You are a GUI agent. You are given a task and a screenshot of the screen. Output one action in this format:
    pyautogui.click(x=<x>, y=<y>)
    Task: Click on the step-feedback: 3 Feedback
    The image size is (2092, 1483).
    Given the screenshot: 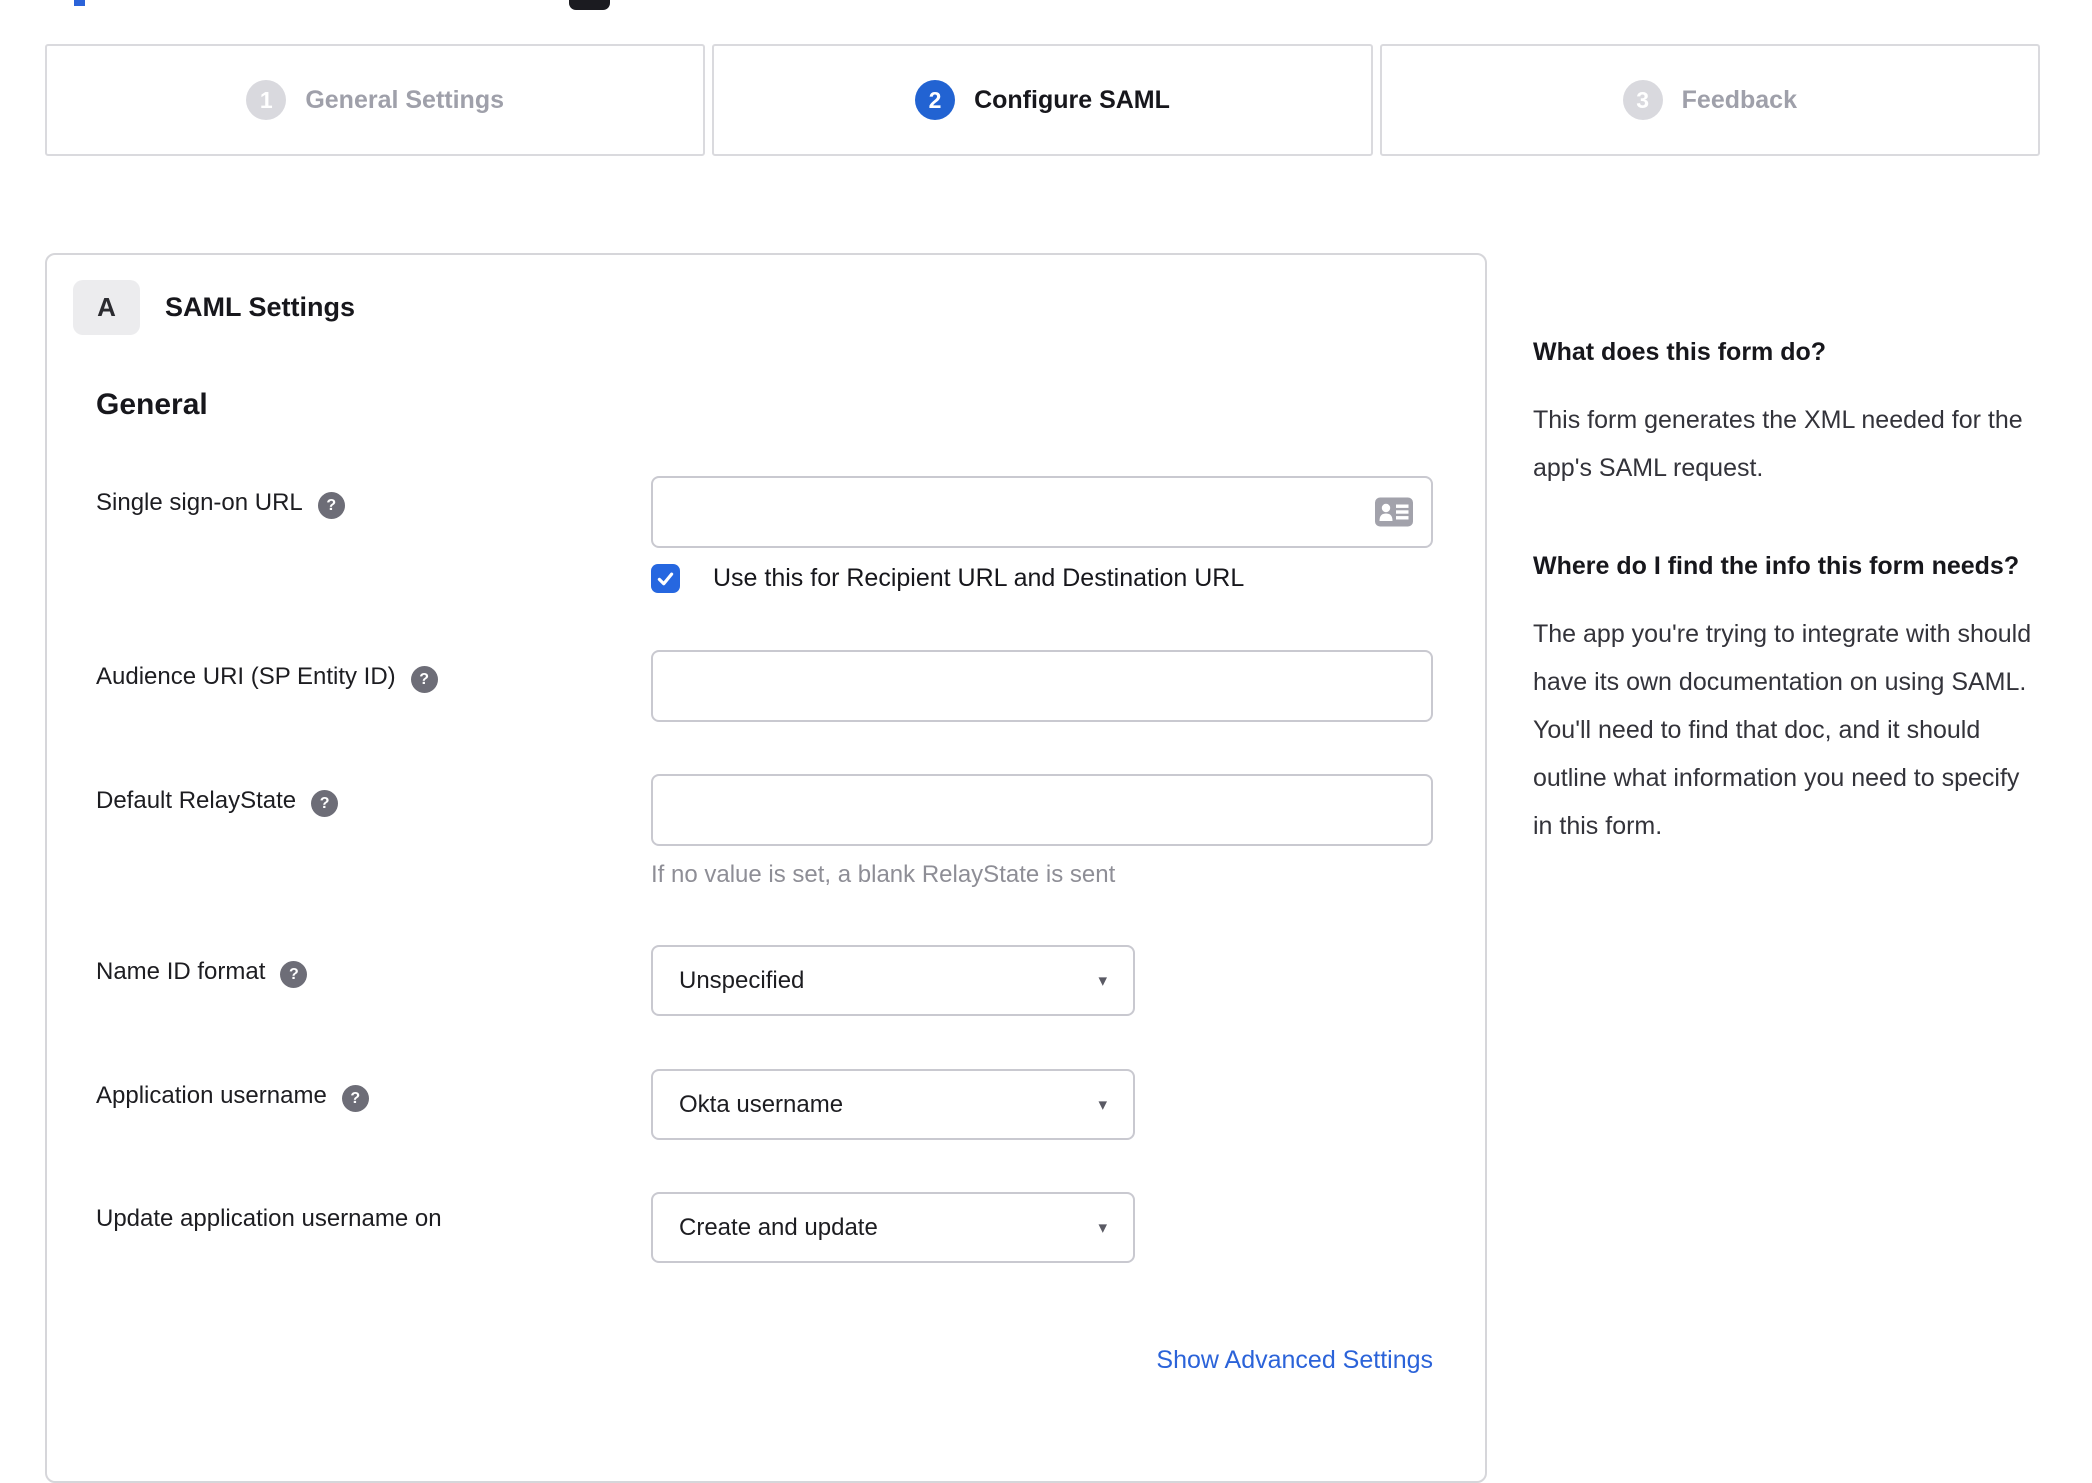 What is the action you would take?
    pyautogui.click(x=1709, y=100)
    